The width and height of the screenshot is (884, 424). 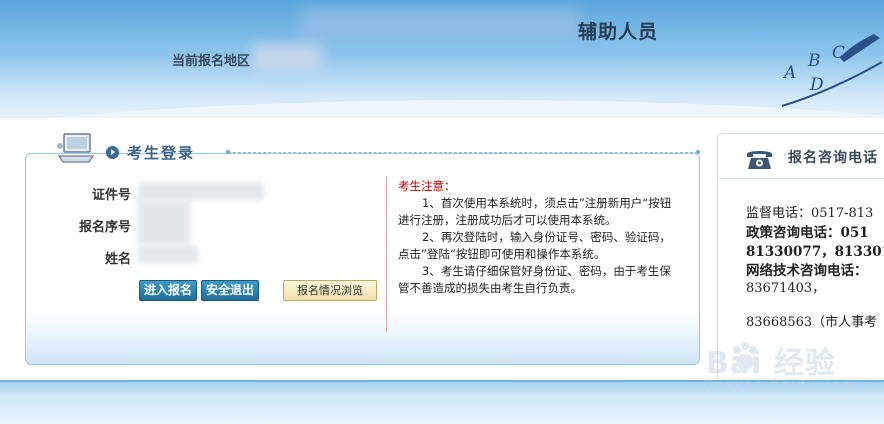 What do you see at coordinates (618, 32) in the screenshot?
I see `page-title: 辅助人员` at bounding box center [618, 32].